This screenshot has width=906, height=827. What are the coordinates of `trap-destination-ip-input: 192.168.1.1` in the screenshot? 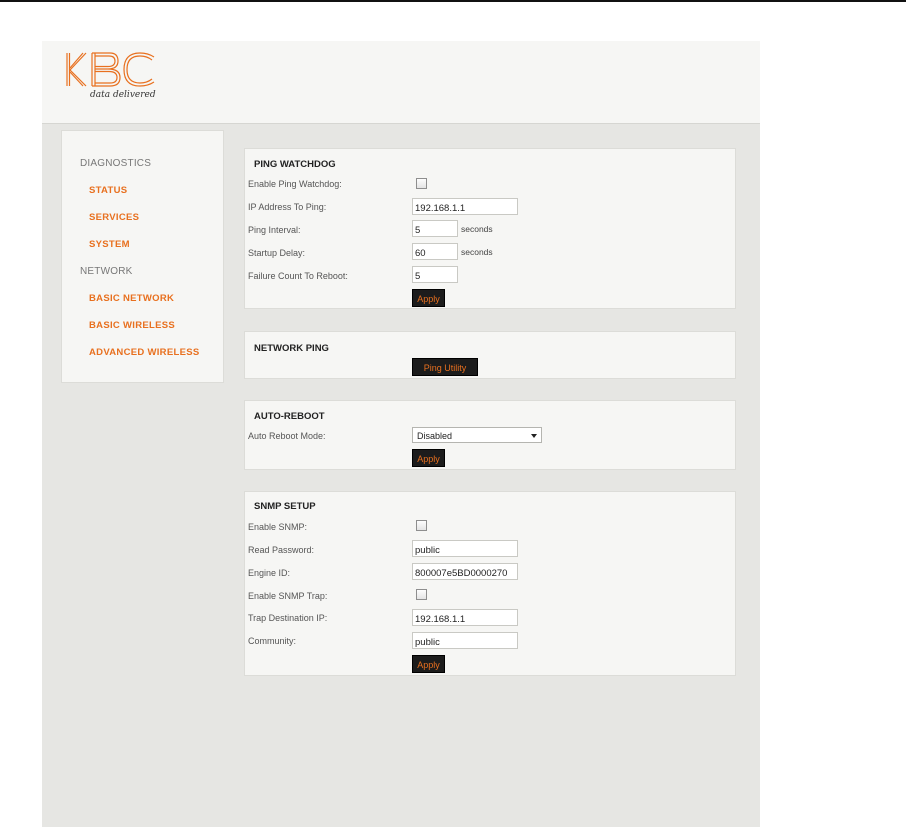 It's located at (465, 617).